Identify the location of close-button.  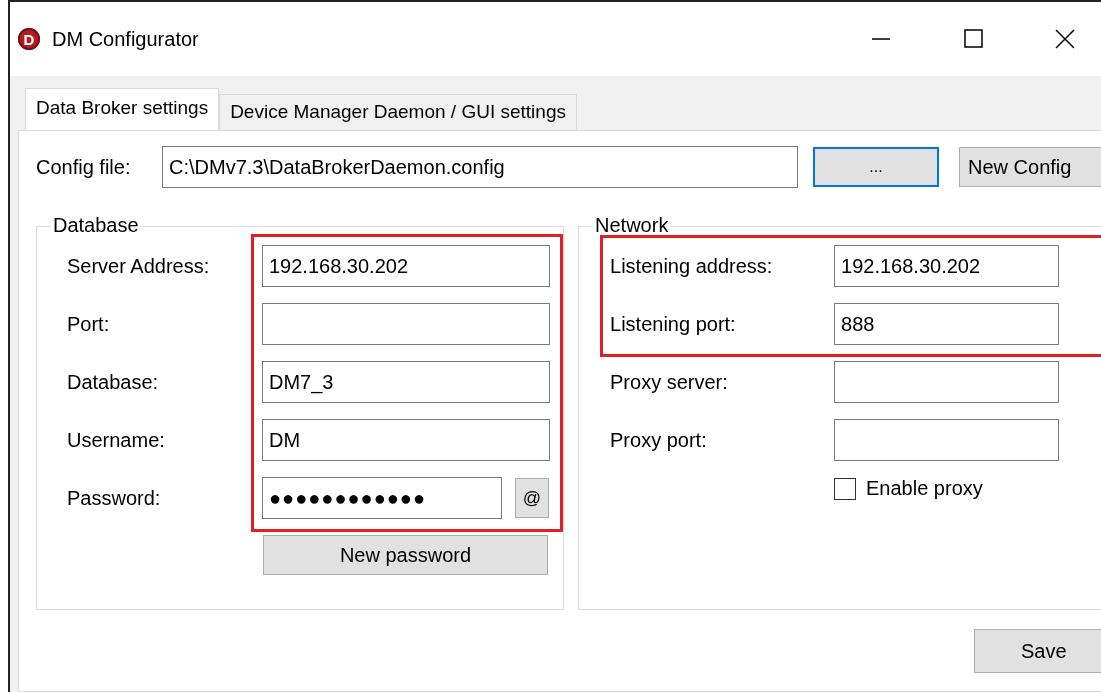
(1065, 39).